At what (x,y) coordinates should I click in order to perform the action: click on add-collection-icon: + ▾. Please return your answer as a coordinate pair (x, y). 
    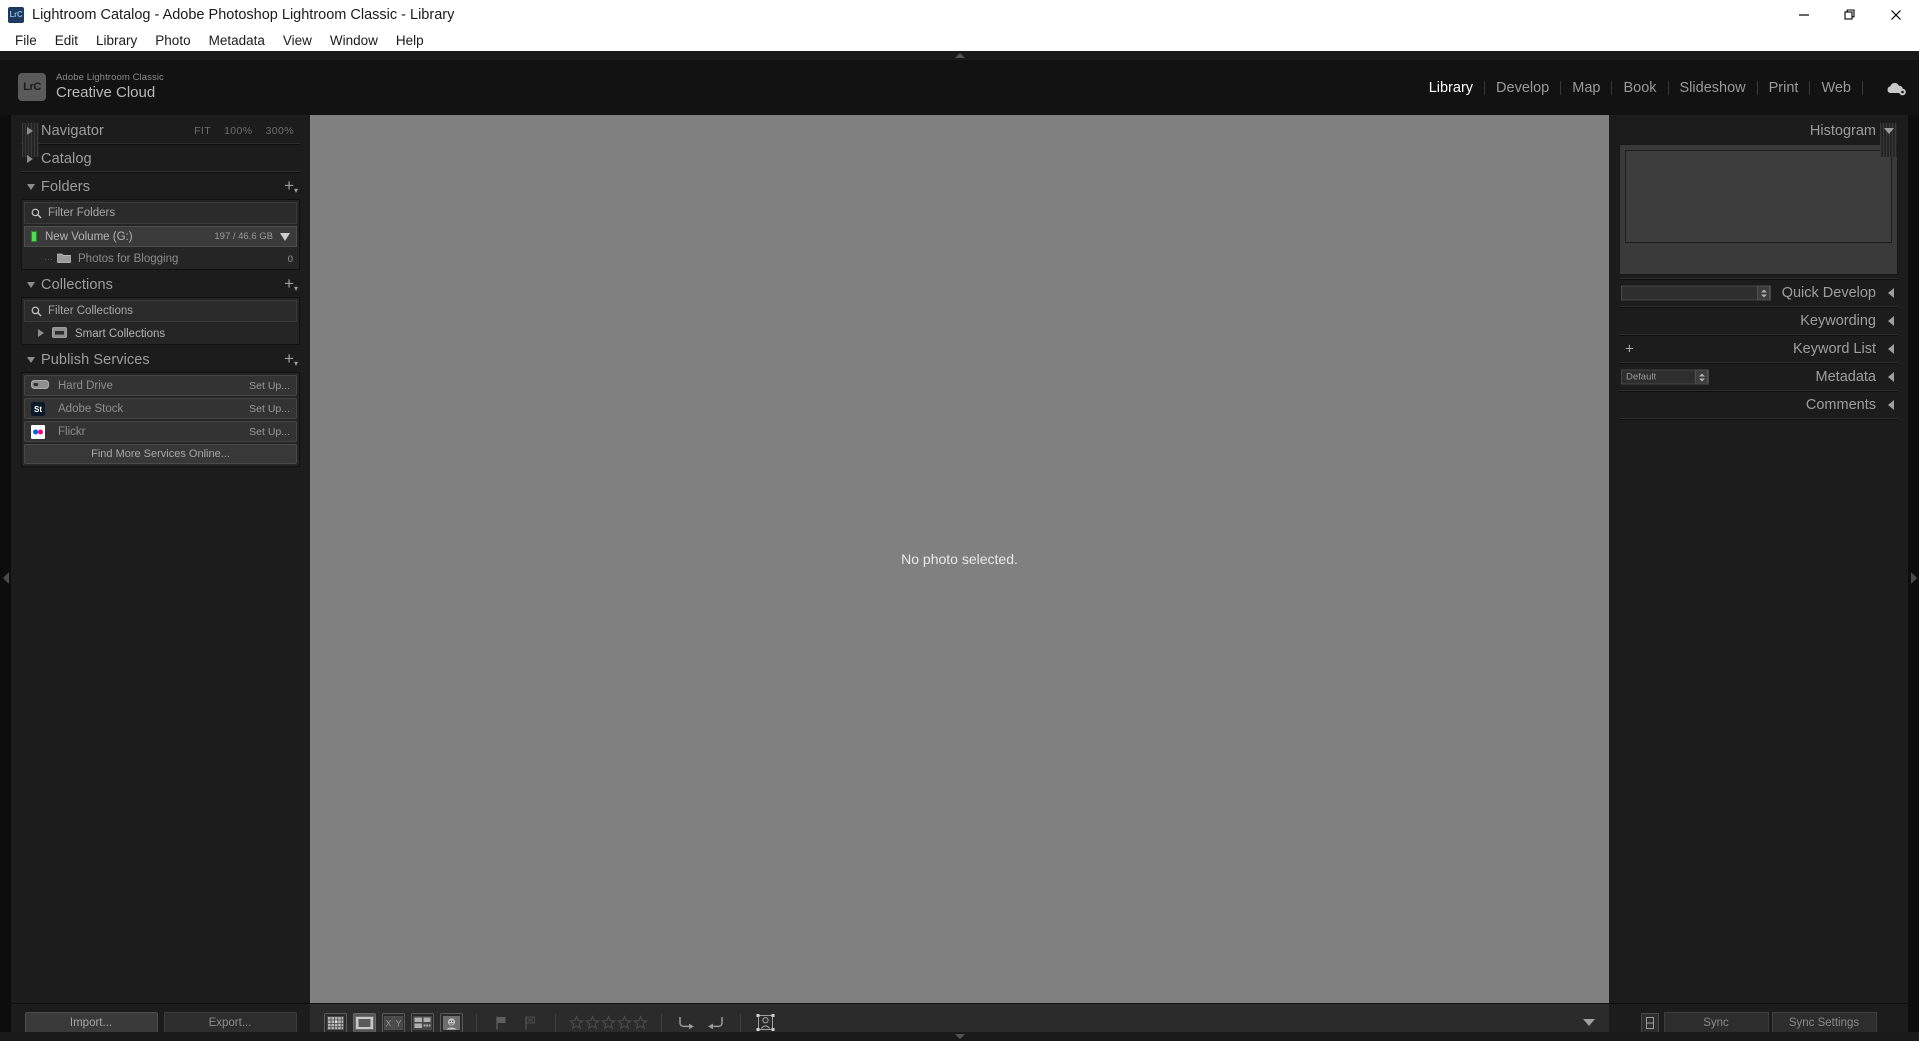
    Looking at the image, I should click on (291, 284).